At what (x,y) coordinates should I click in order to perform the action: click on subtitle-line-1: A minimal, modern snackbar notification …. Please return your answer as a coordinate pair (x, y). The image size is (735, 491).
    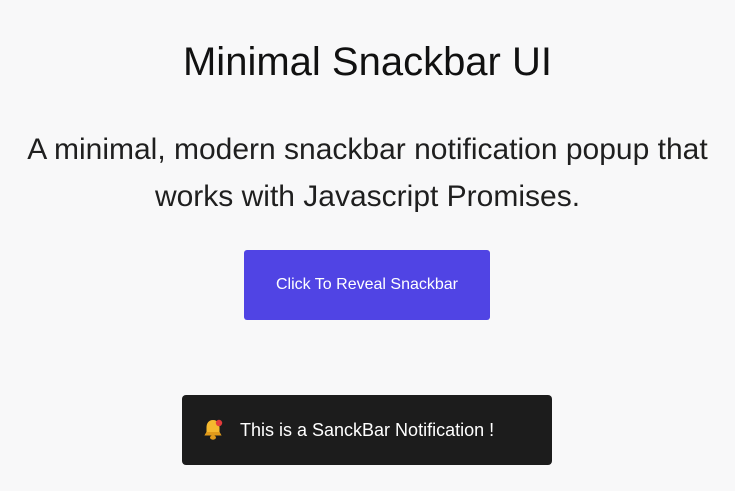
    Looking at the image, I should click on (367, 149).